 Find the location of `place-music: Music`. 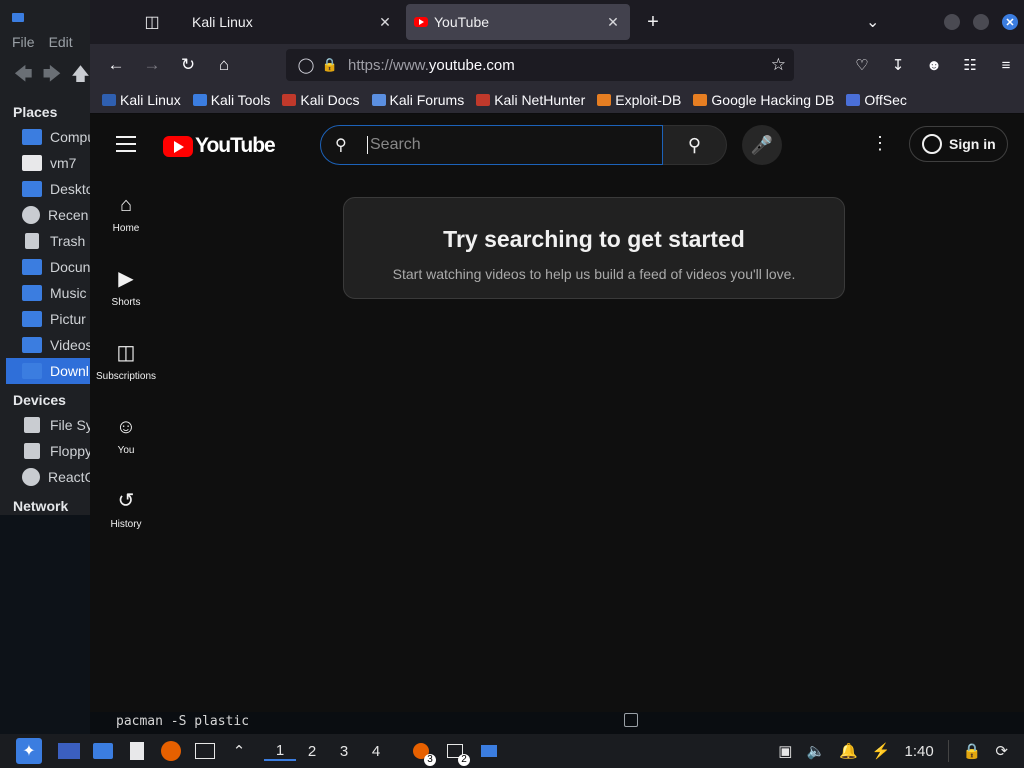

place-music: Music is located at coordinates (47, 293).